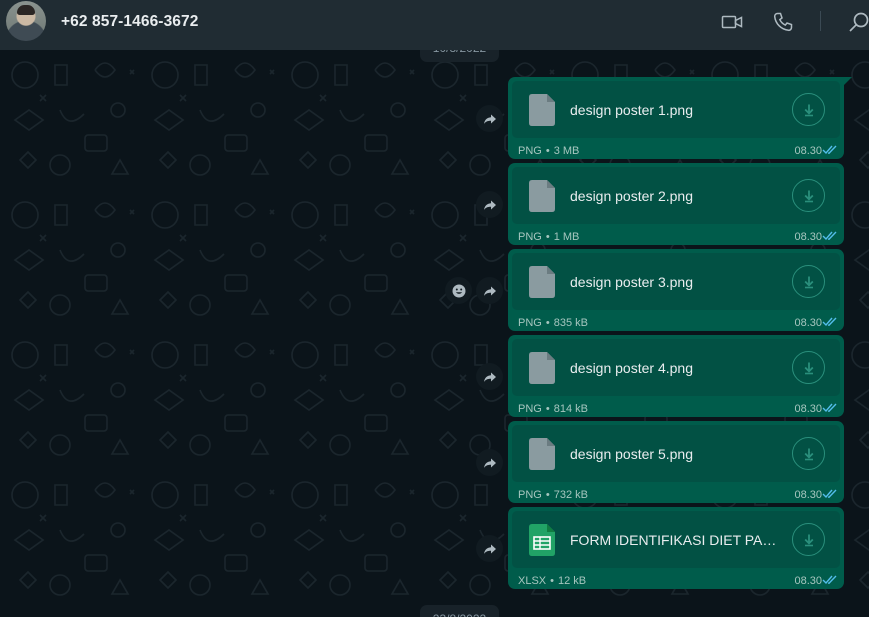 The height and width of the screenshot is (617, 869). I want to click on file-size: 3 MB, so click(566, 151).